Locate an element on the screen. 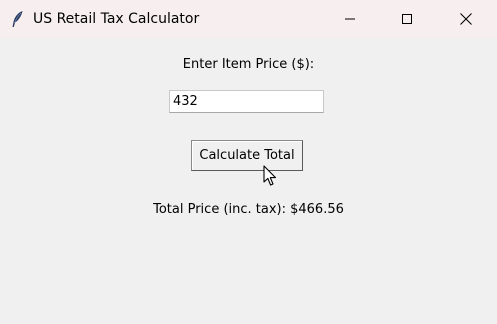  minimize-button is located at coordinates (350, 19).